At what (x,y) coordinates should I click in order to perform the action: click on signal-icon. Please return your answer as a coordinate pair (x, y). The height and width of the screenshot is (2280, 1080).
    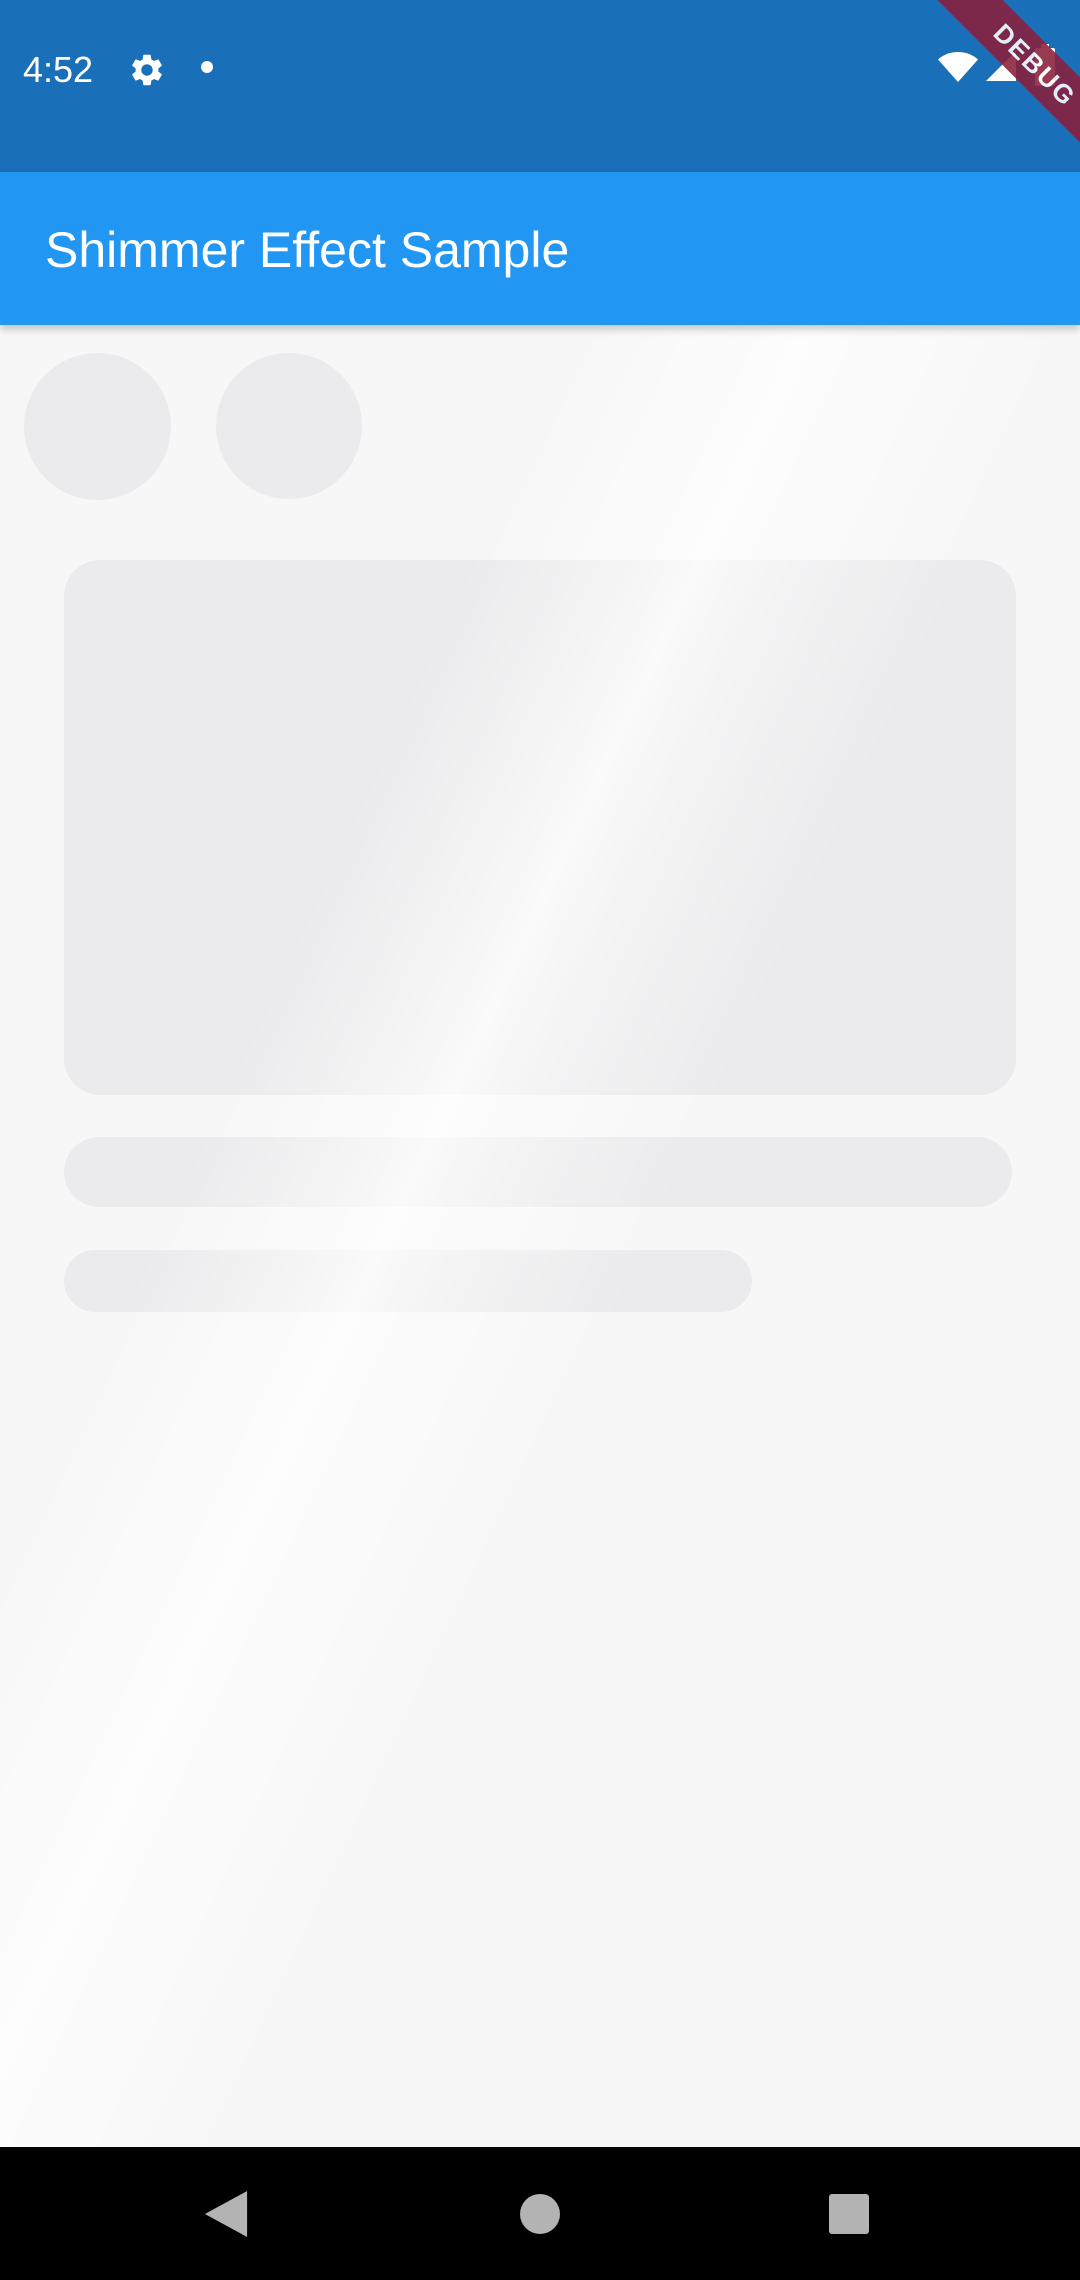
    Looking at the image, I should click on (1001, 66).